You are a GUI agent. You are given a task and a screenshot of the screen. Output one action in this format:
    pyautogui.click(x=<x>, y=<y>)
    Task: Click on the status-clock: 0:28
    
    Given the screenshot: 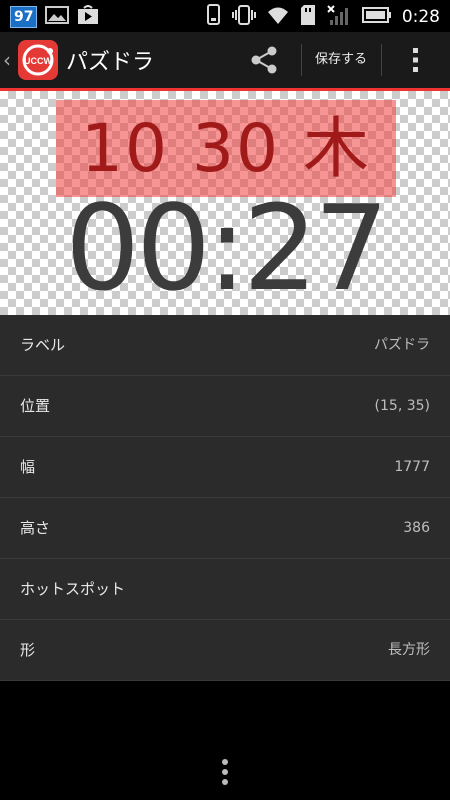 What is the action you would take?
    pyautogui.click(x=420, y=17)
    